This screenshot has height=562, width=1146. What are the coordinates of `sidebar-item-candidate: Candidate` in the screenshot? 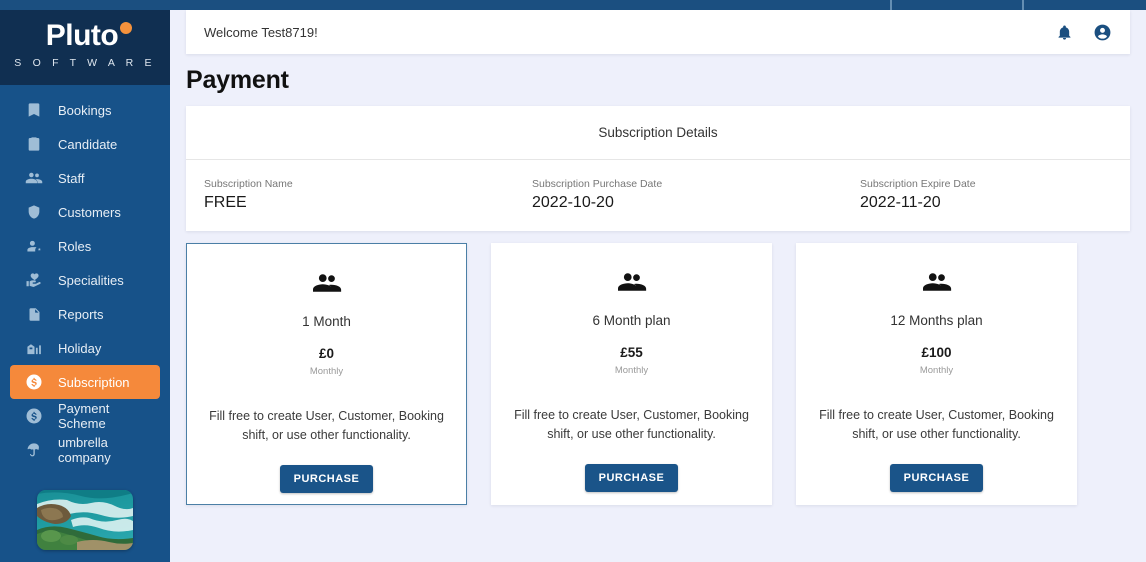 It's located at (85, 144).